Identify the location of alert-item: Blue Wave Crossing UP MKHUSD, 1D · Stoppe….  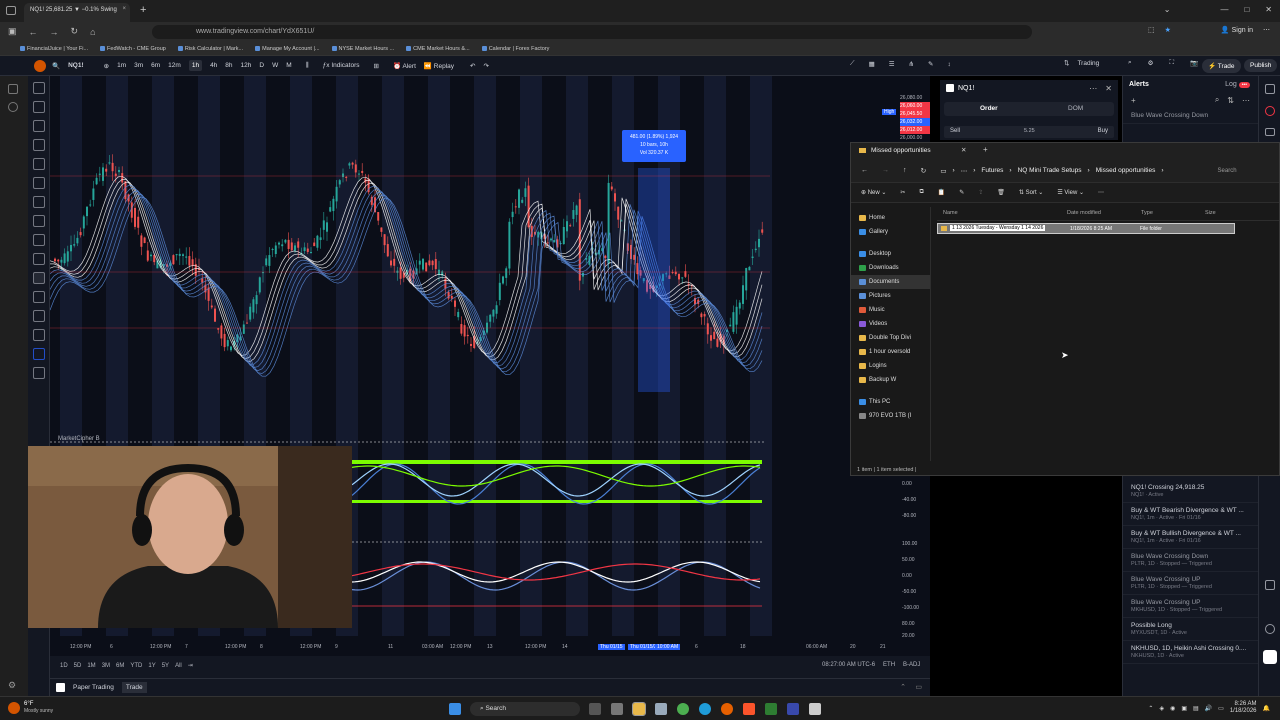
(1191, 606).